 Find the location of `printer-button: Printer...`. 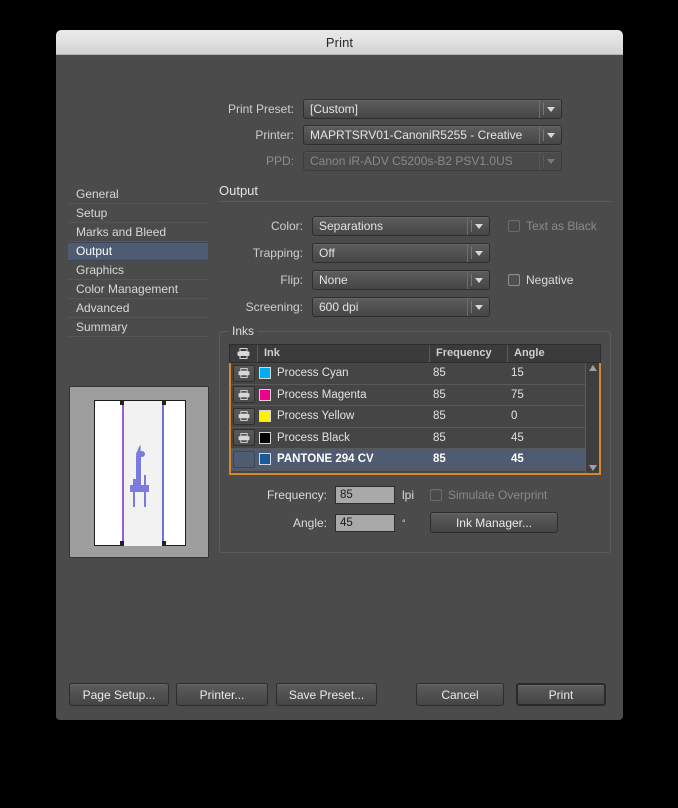

printer-button: Printer... is located at coordinates (222, 694).